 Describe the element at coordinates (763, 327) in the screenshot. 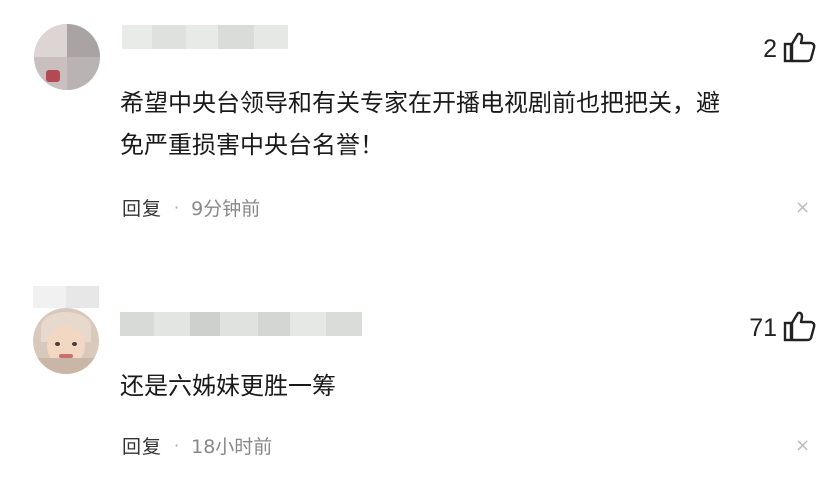

I see `like-count: 71` at that location.